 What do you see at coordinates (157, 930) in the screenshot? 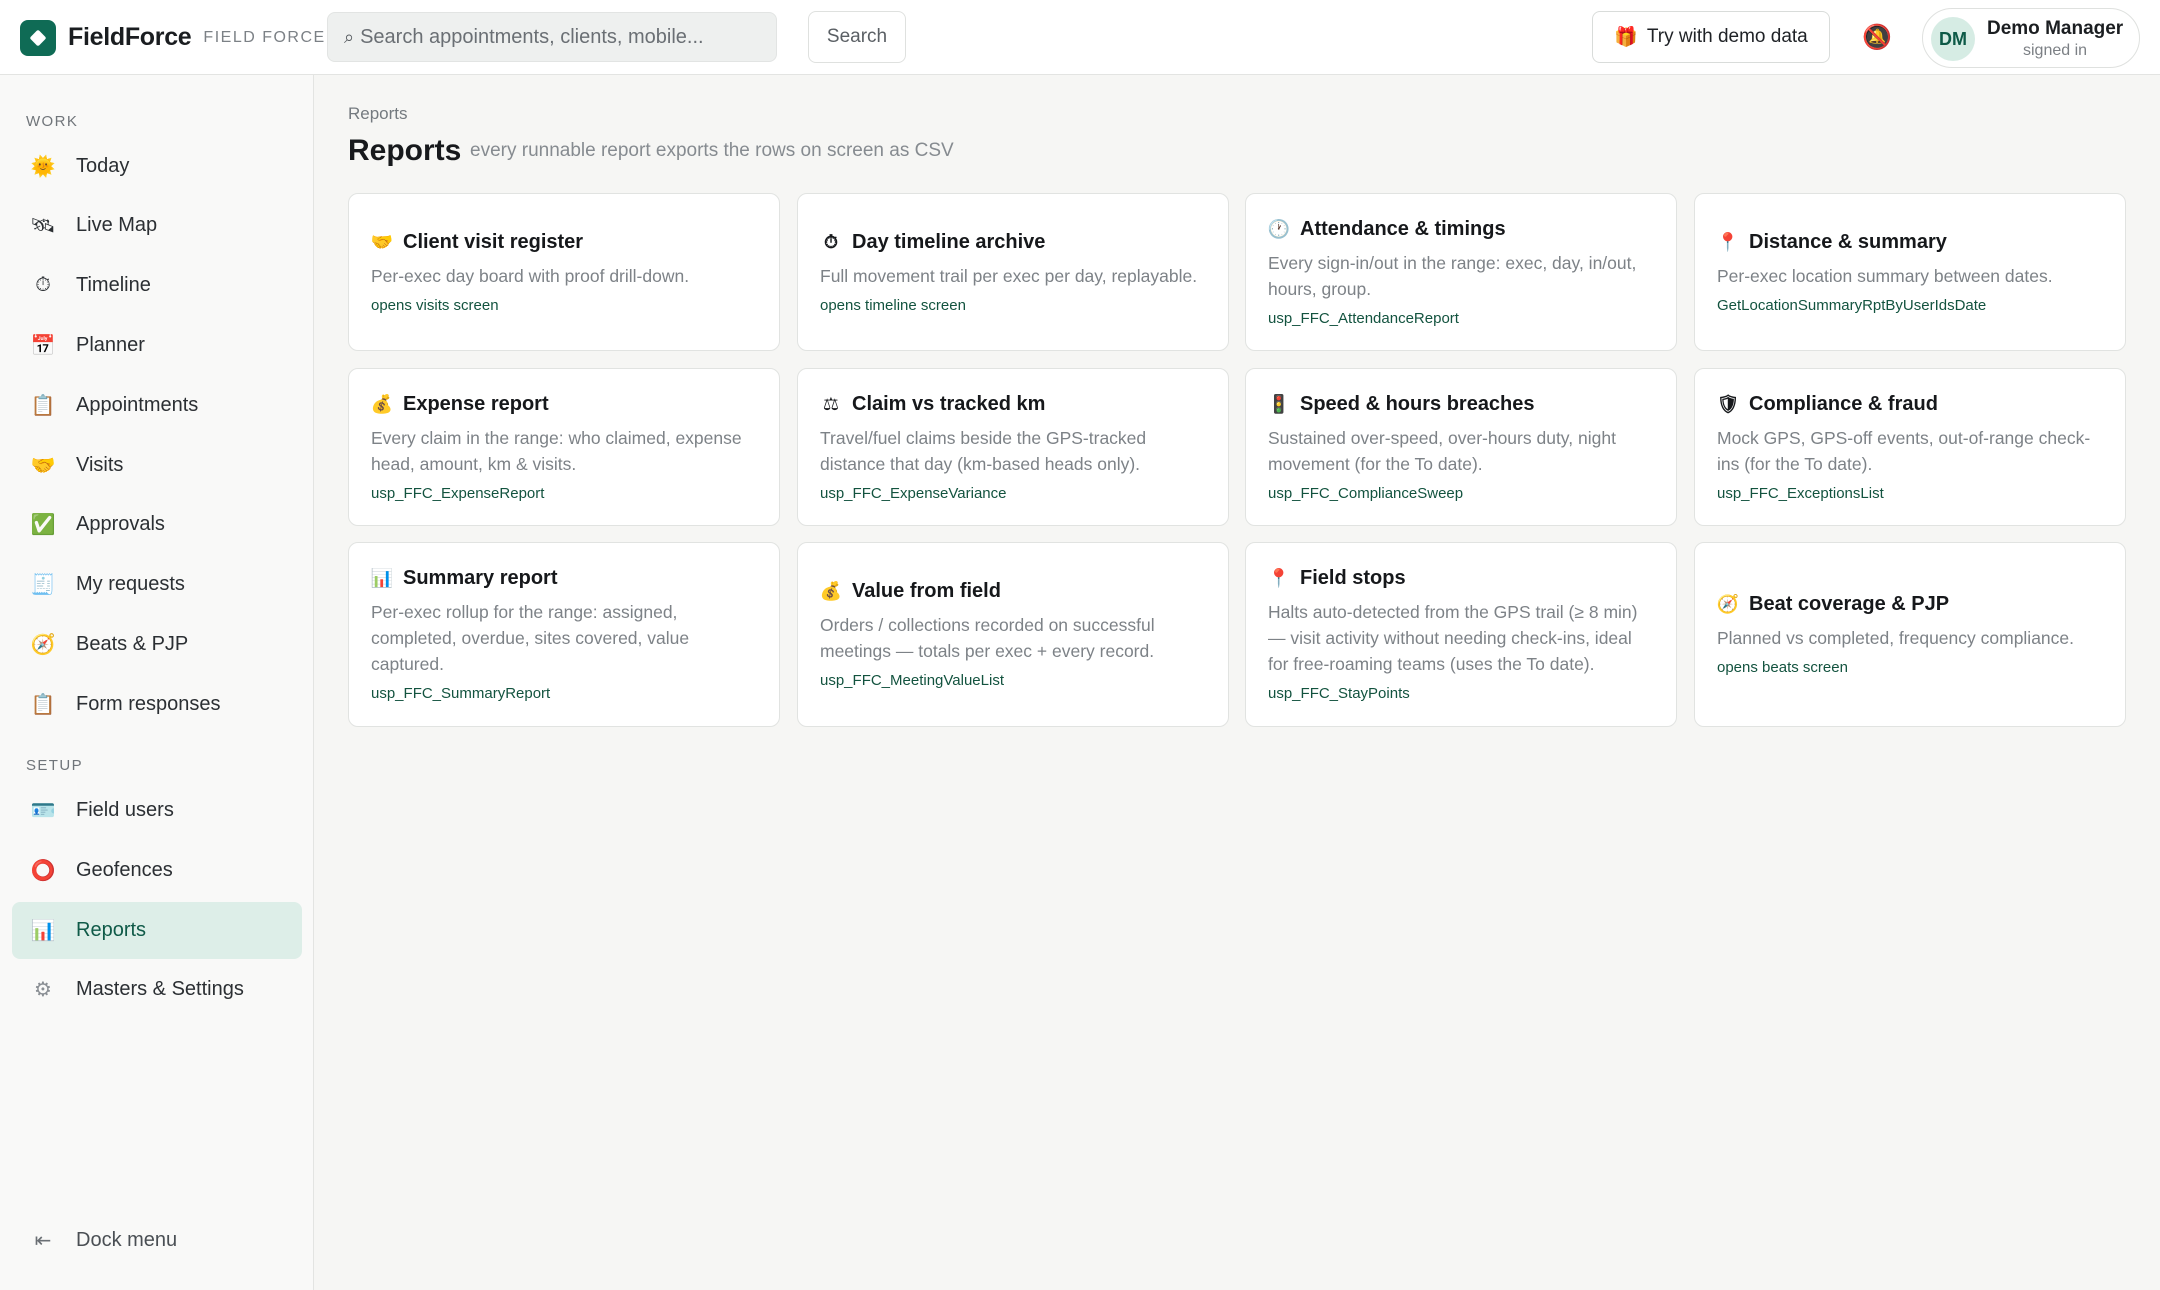
I see `sidebar-item-reports: 📊 Reports` at bounding box center [157, 930].